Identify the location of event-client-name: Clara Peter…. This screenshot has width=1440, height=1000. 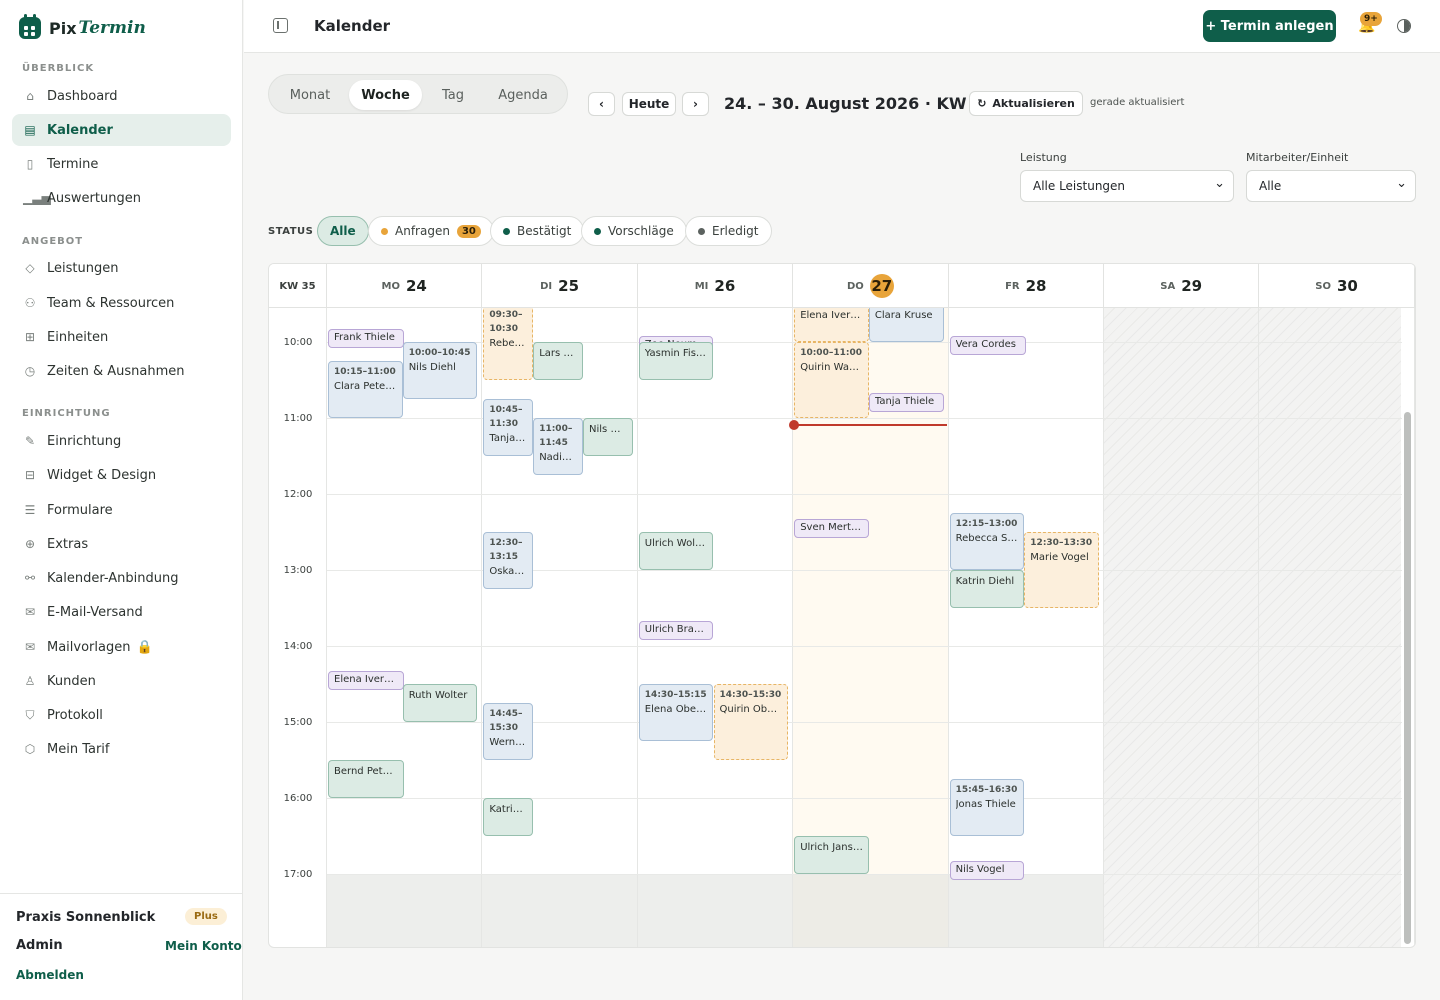
(365, 386).